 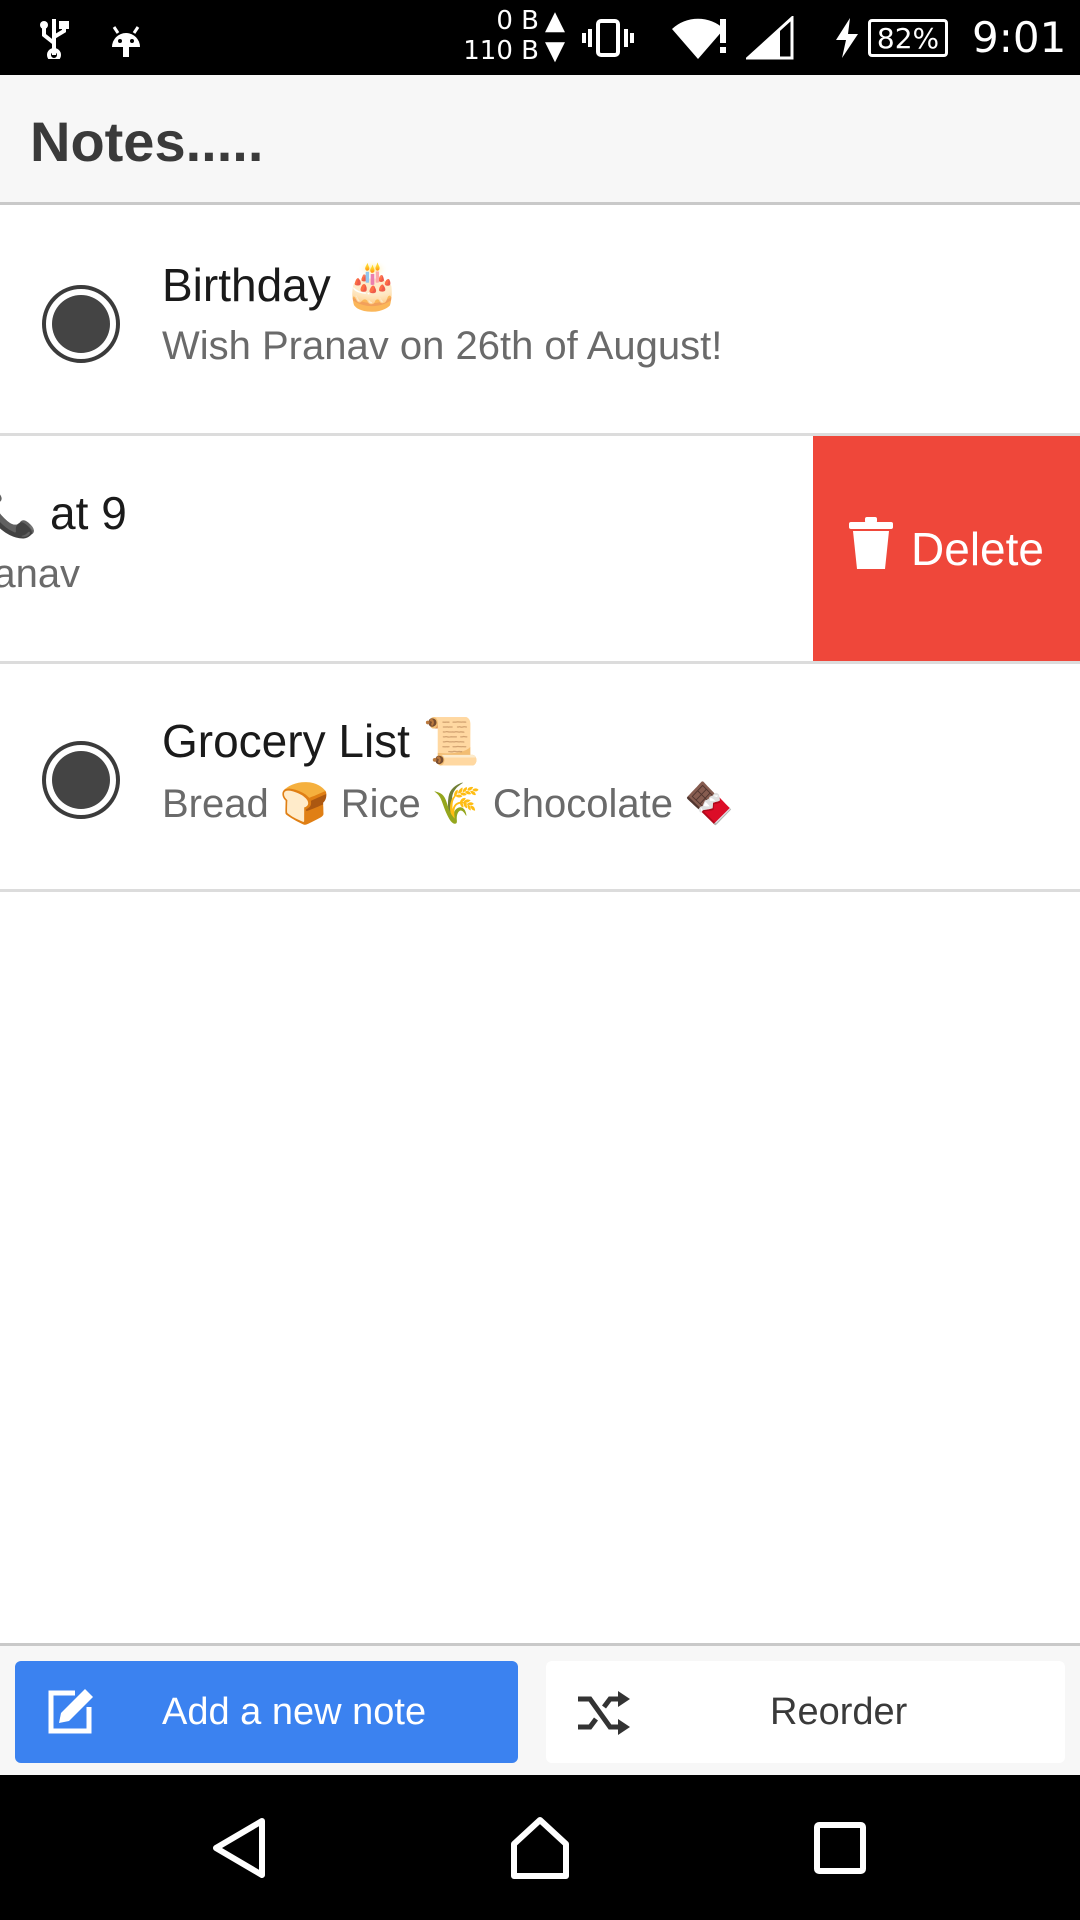 I want to click on home-button, so click(x=540, y=1847).